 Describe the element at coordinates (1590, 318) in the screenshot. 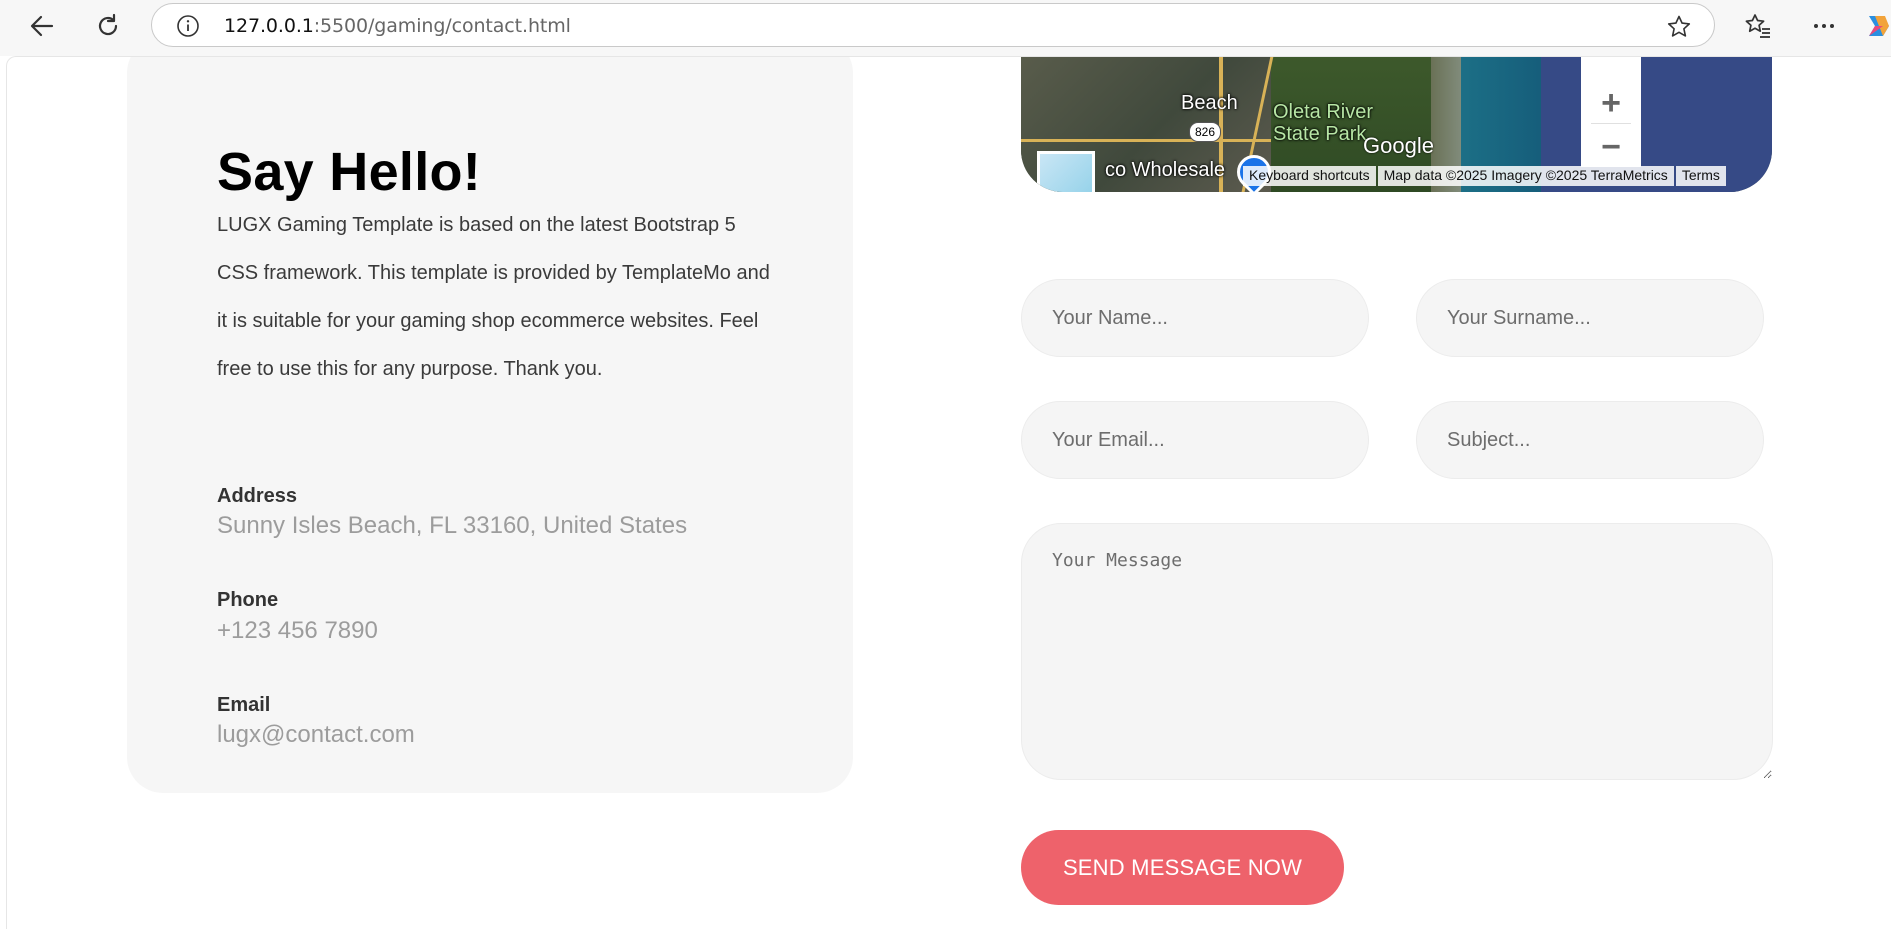

I see `surname-input` at that location.